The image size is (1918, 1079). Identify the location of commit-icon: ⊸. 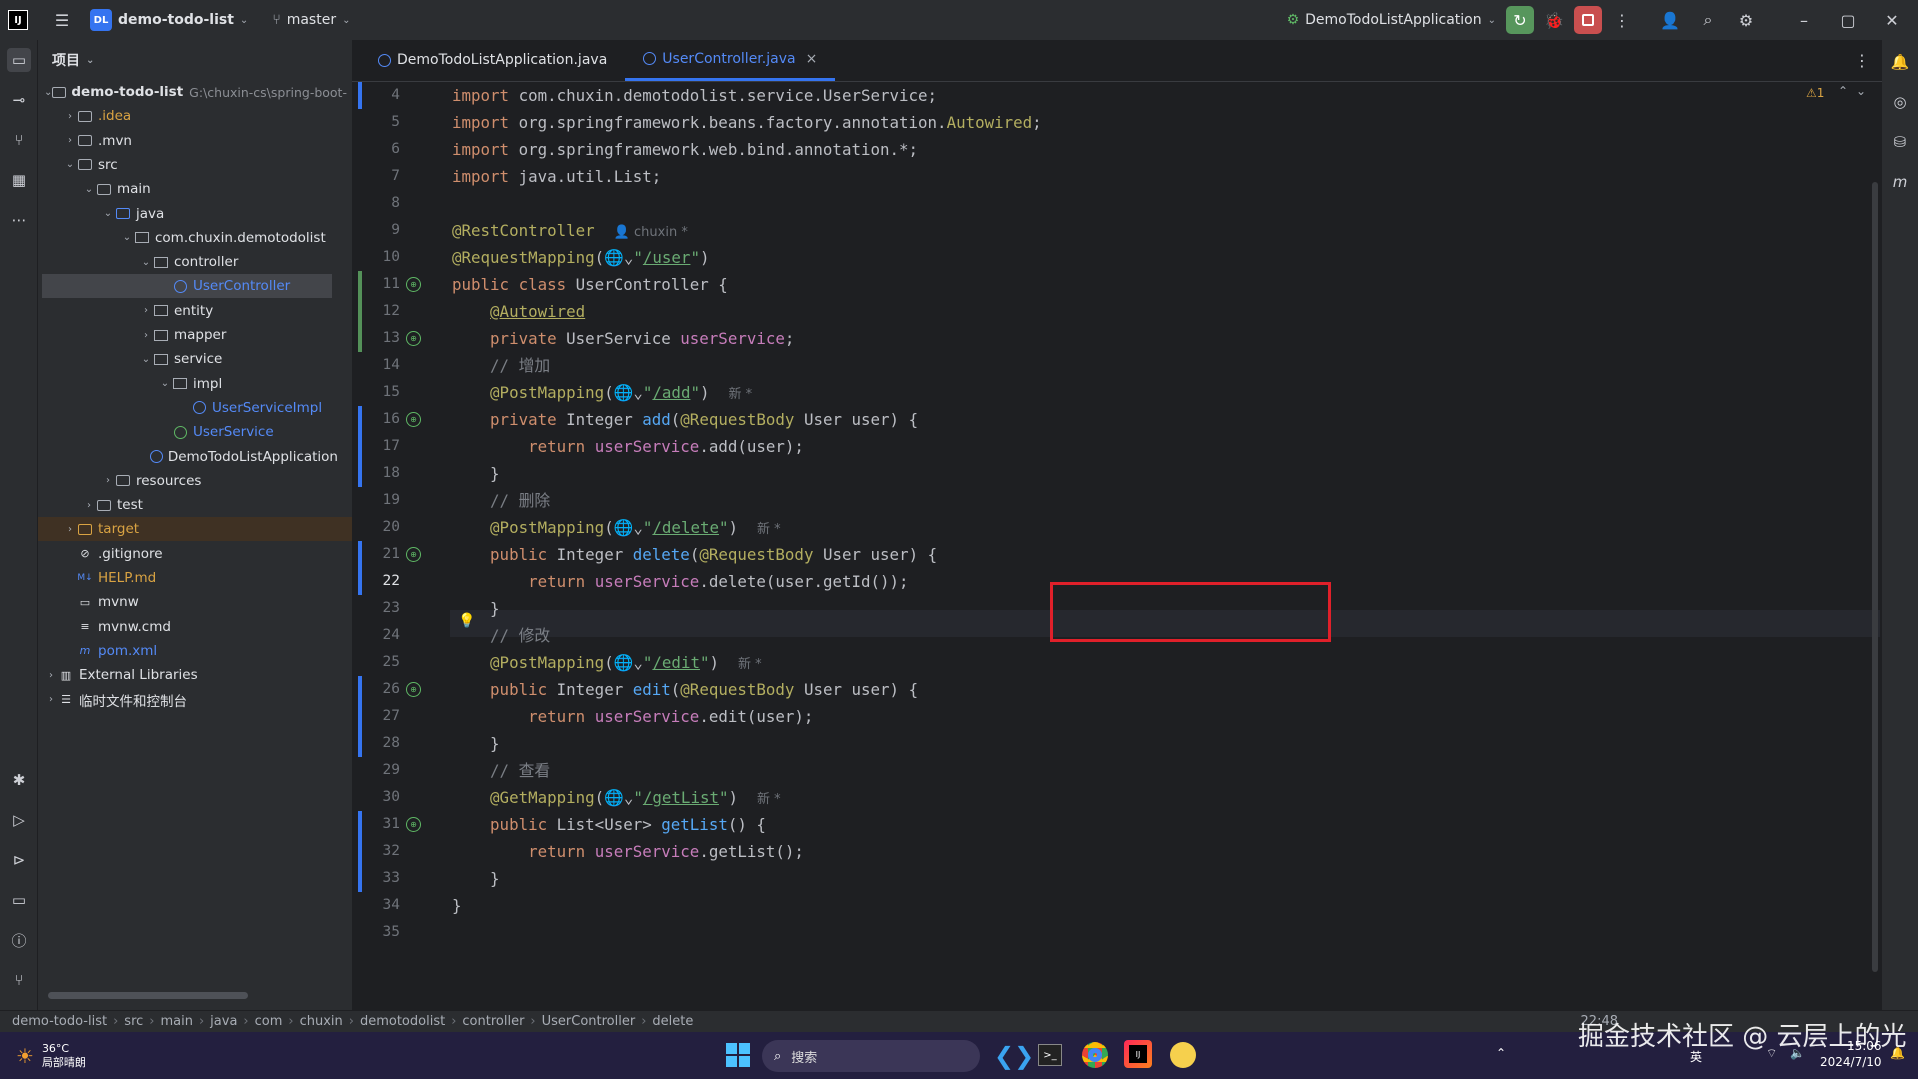
(19, 100).